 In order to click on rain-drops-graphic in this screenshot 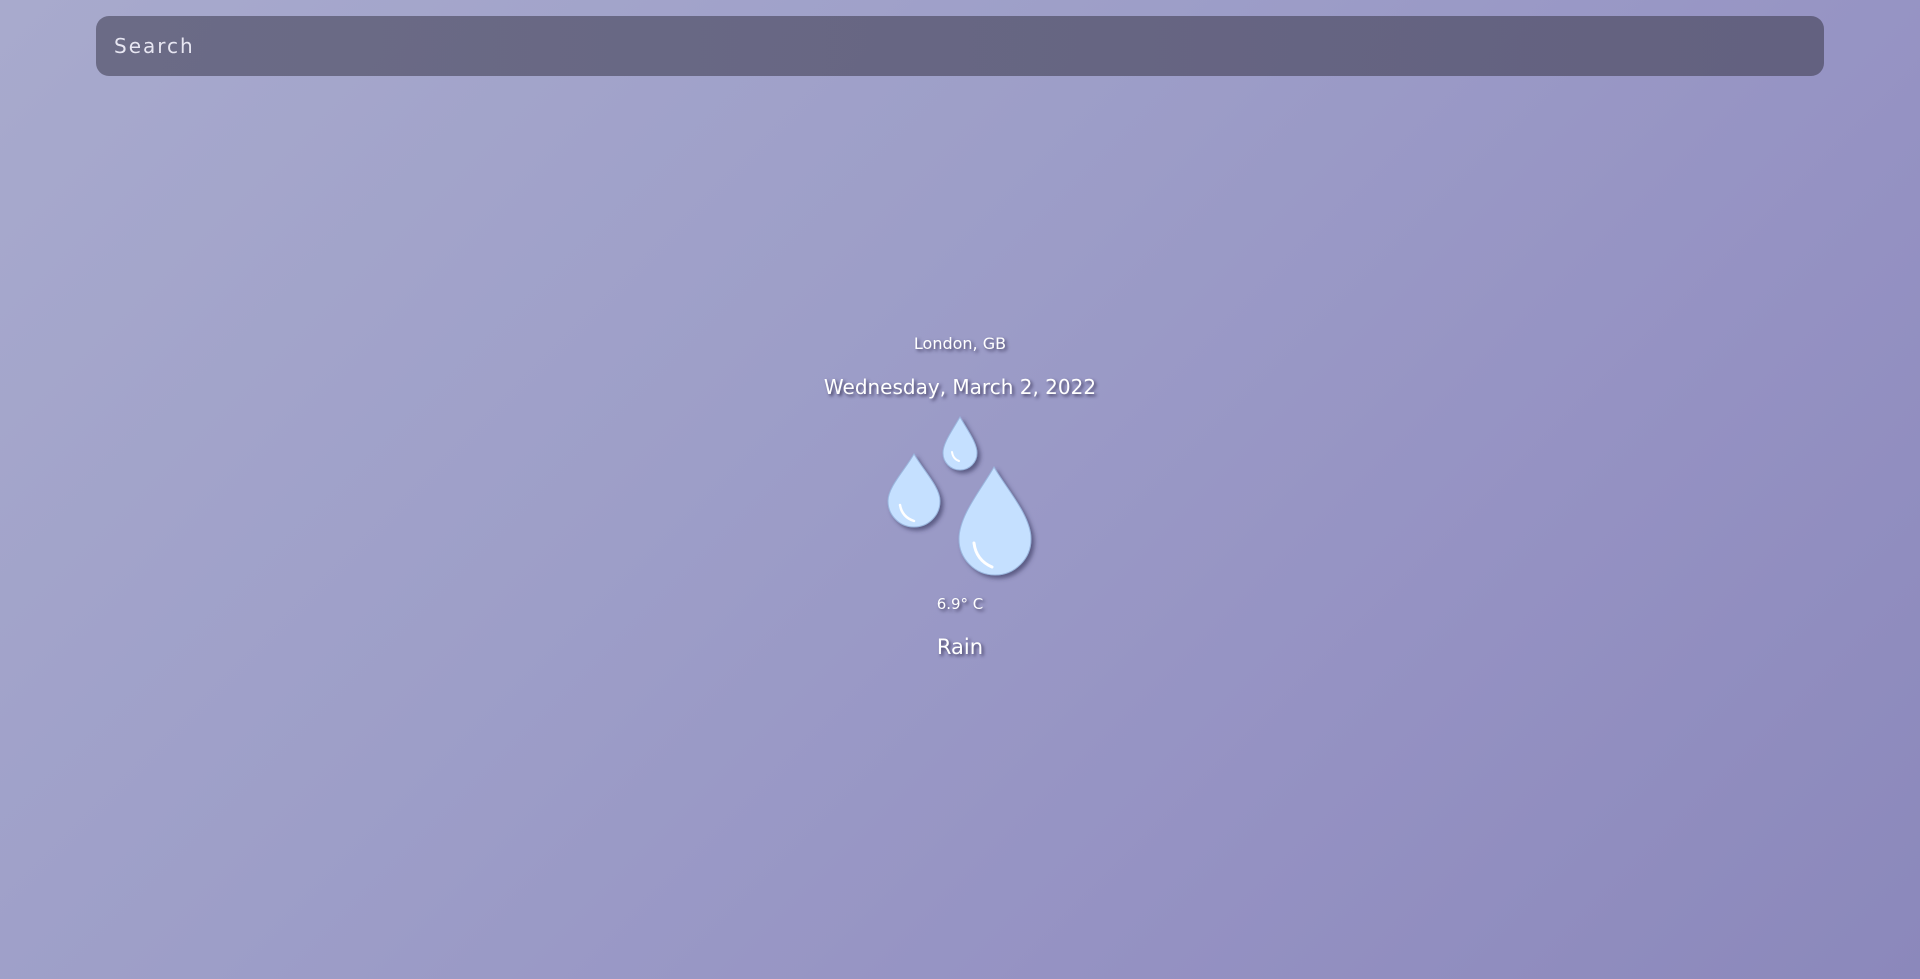, I will do `click(959, 495)`.